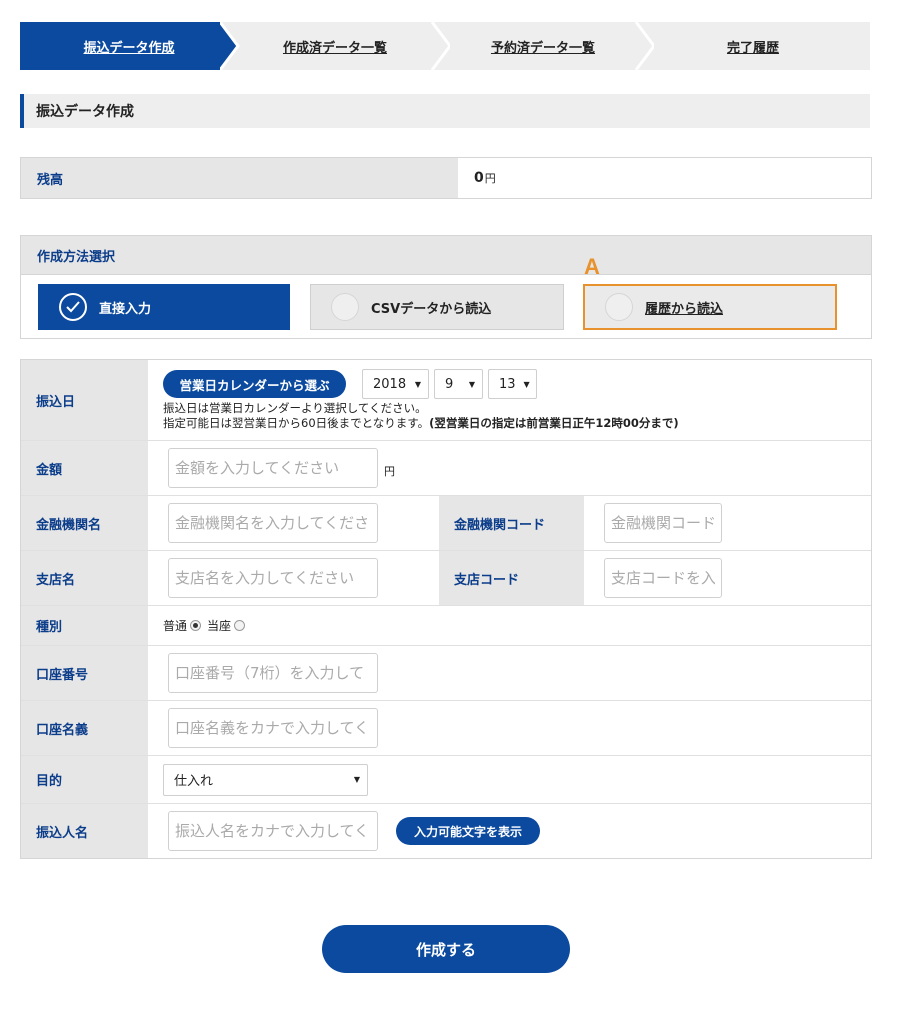 The image size is (910, 1020). I want to click on day-value: 13, so click(507, 384).